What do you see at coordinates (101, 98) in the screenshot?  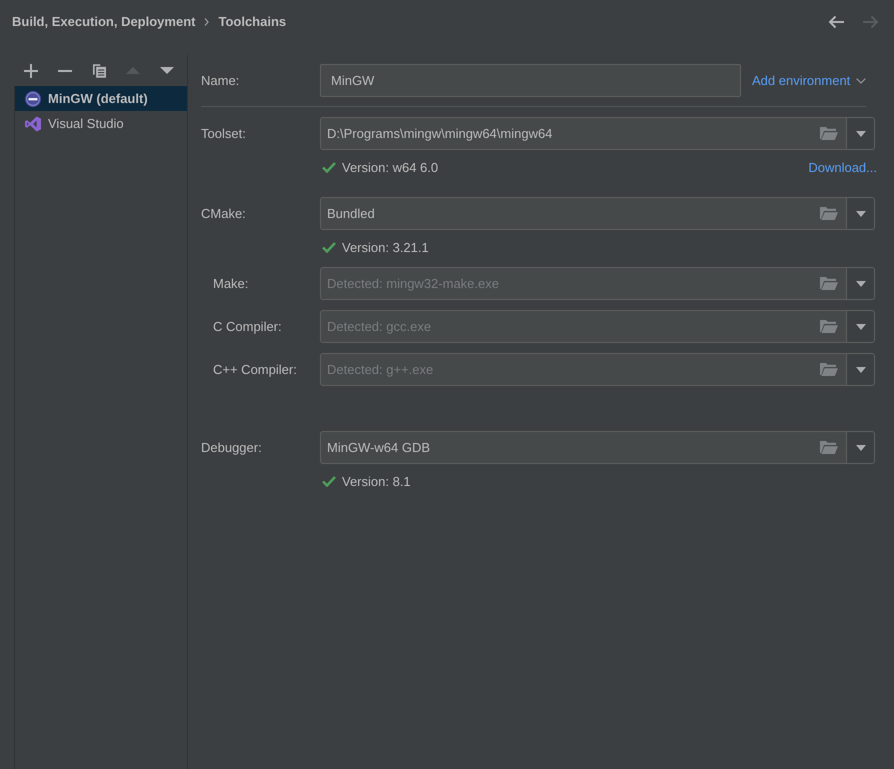 I see `toolchain-list-item: MinGW (default)` at bounding box center [101, 98].